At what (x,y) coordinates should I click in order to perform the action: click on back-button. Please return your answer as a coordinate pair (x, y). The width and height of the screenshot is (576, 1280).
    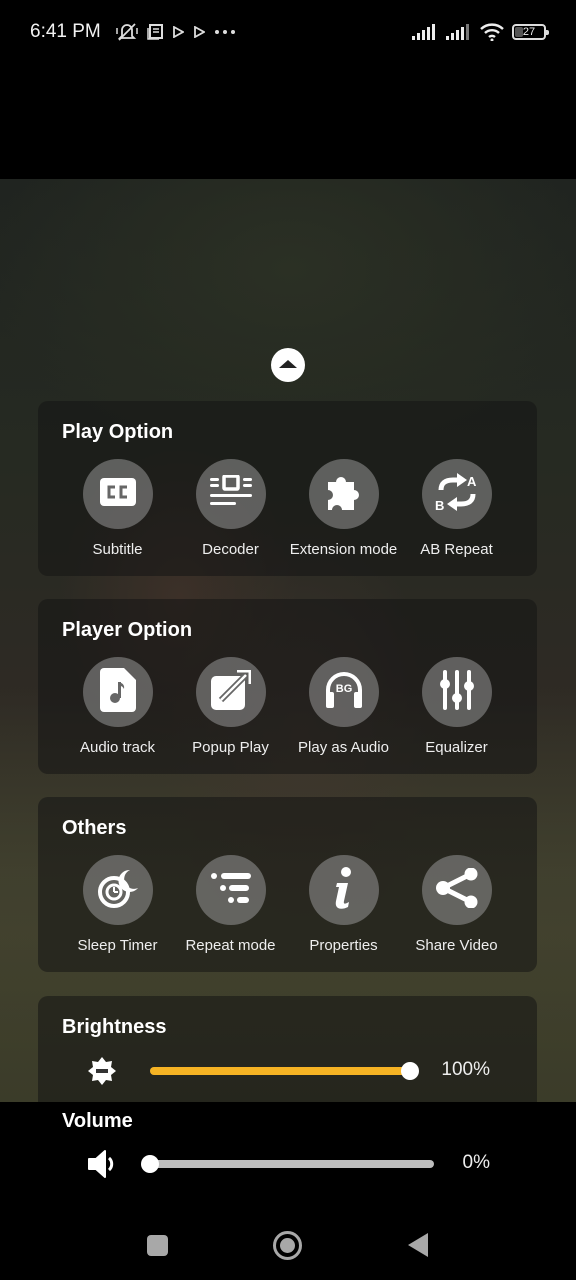
    Looking at the image, I should click on (418, 1245).